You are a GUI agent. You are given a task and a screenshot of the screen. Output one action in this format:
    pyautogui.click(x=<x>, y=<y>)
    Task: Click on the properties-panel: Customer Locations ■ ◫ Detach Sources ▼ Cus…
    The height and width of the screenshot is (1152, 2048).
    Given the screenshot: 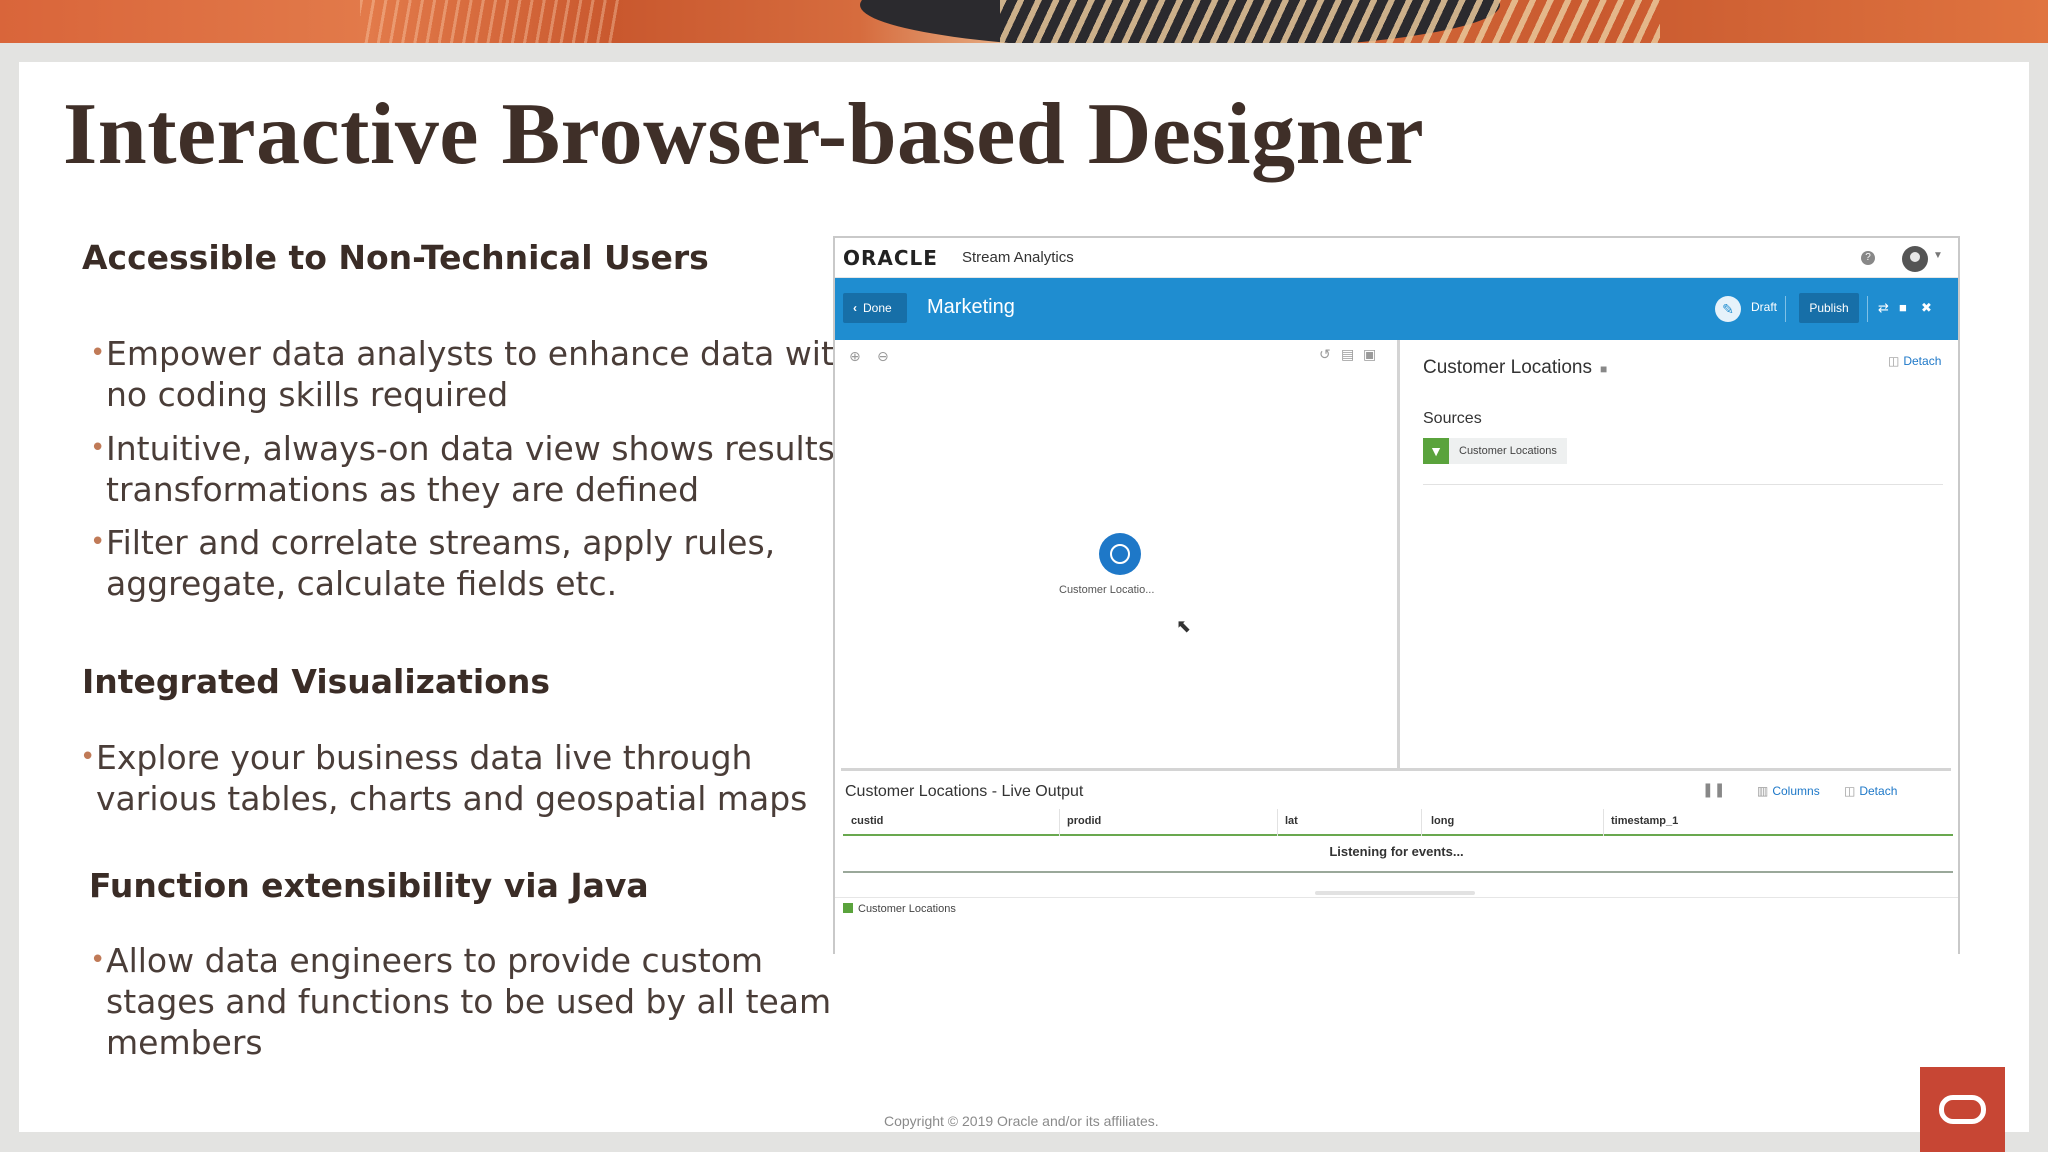 What is the action you would take?
    pyautogui.click(x=1678, y=554)
    